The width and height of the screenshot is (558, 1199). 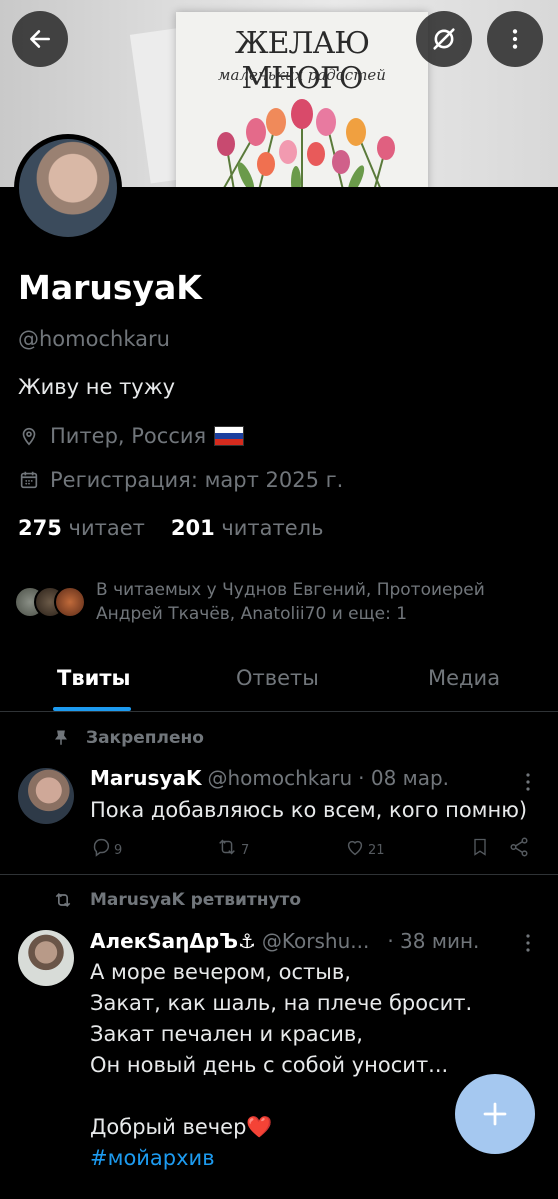 I want to click on profile-handle: @homochkaru, so click(x=94, y=339).